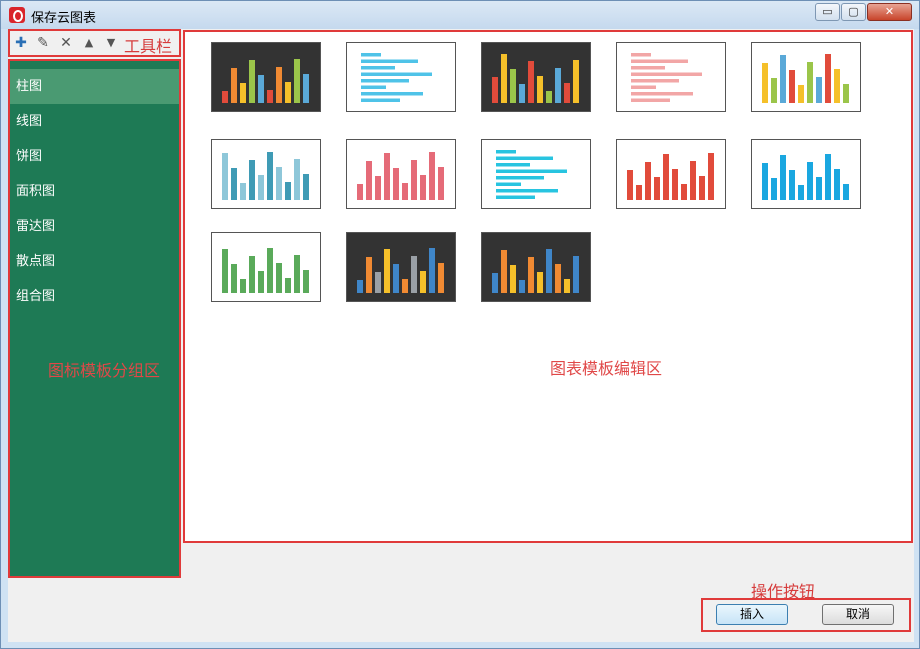 The image size is (920, 649). What do you see at coordinates (853, 12) in the screenshot?
I see `maximize-button: ▢` at bounding box center [853, 12].